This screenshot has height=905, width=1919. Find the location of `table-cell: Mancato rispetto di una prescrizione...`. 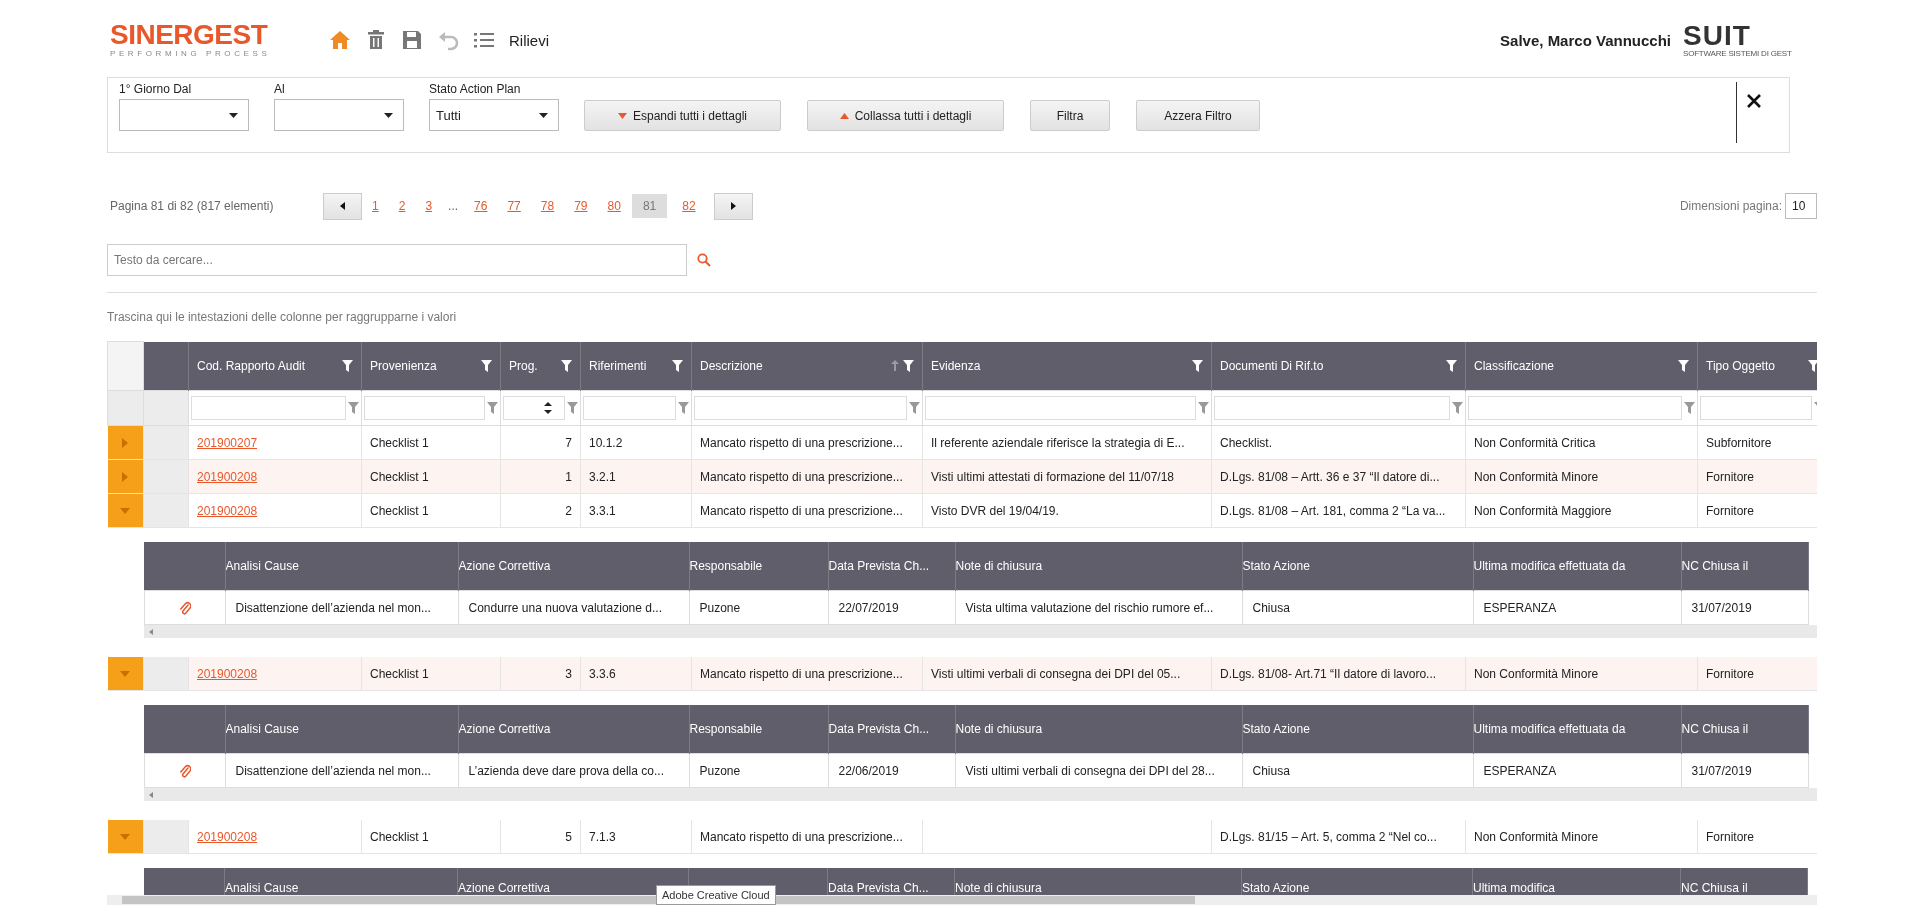

table-cell: Mancato rispetto di una prescrizione... is located at coordinates (807, 476).